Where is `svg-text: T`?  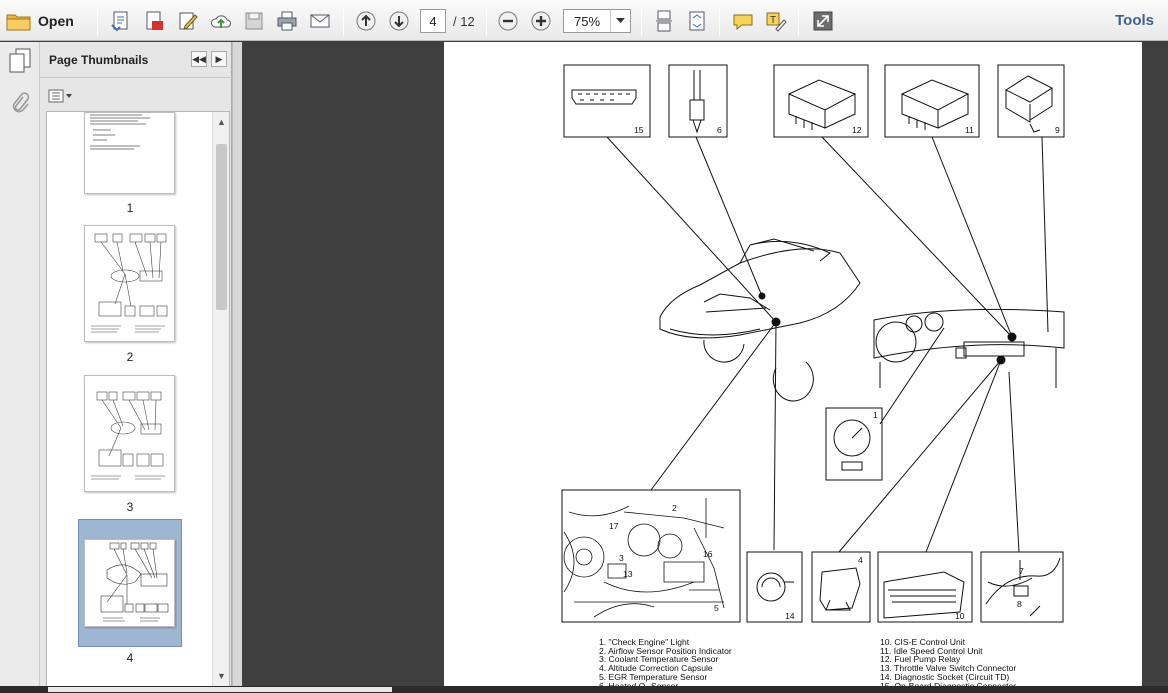
svg-text: T is located at coordinates (773, 20).